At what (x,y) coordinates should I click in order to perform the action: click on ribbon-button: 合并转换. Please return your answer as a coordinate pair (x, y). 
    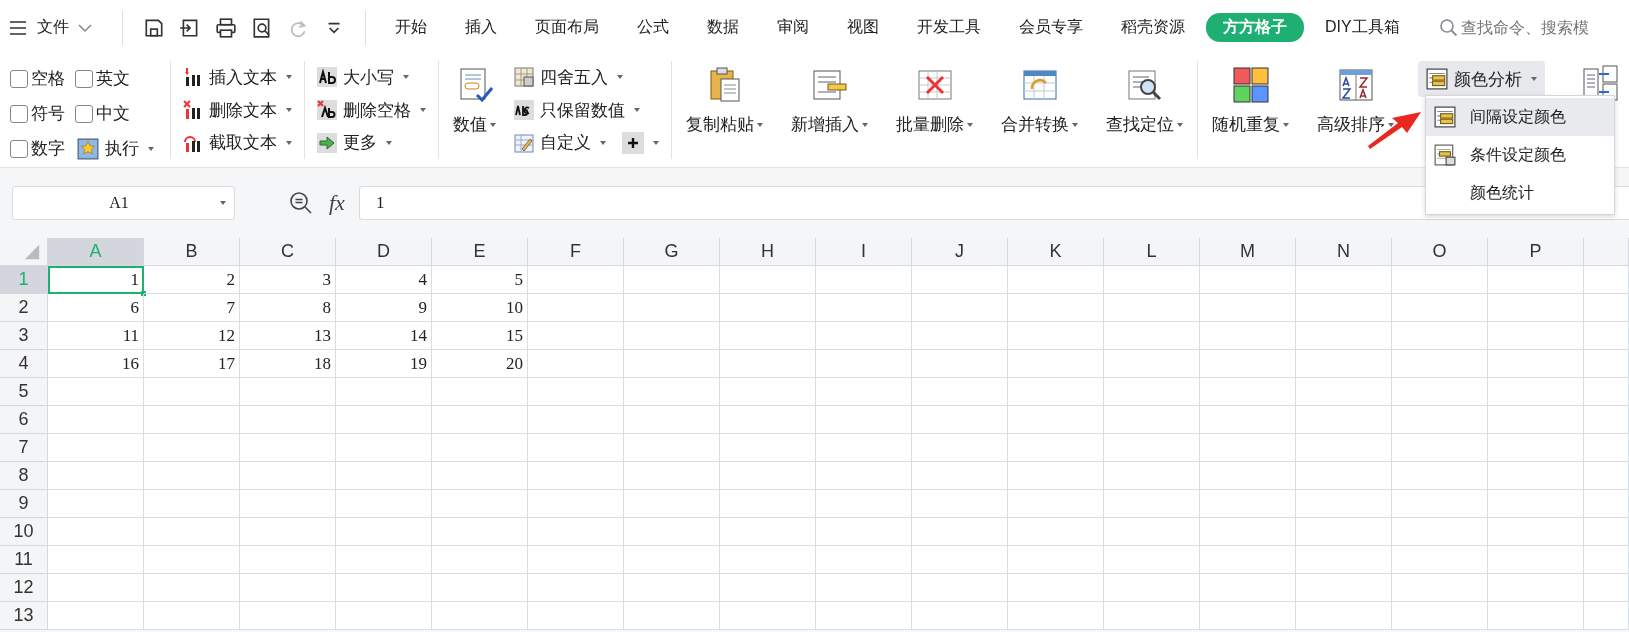
    Looking at the image, I should click on (1039, 110).